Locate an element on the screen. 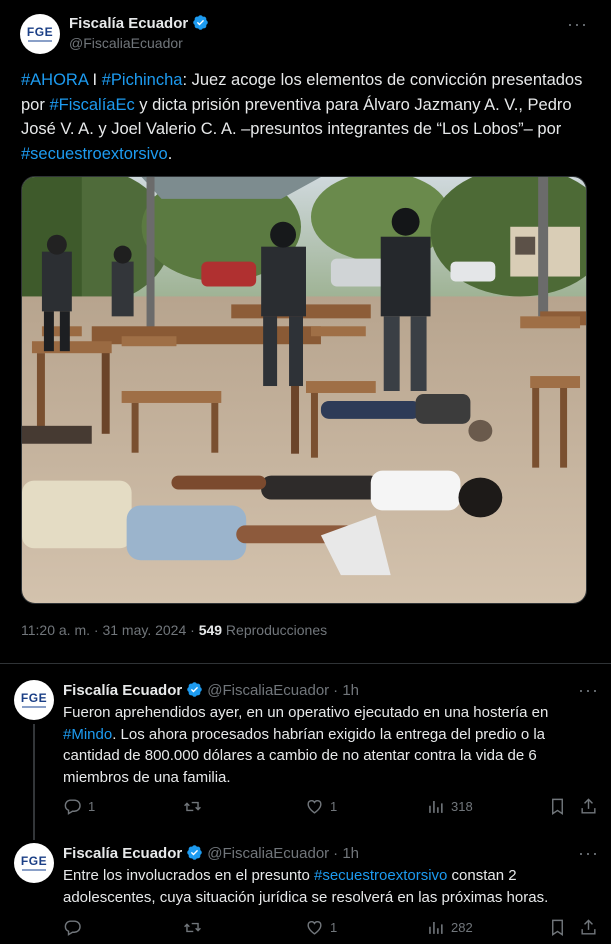 The height and width of the screenshot is (944, 611). divider is located at coordinates (305, 663).